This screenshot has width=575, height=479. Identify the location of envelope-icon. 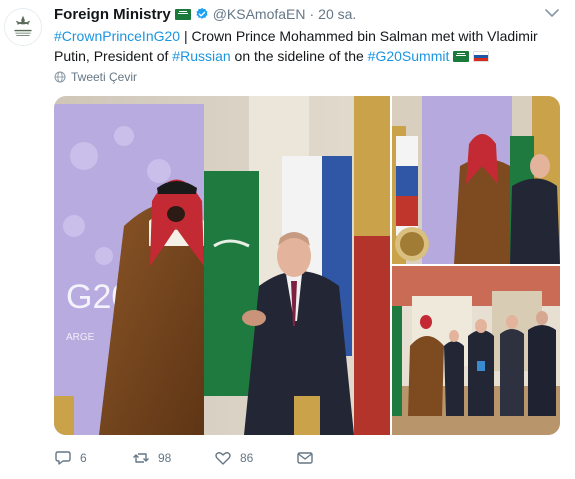
(305, 458).